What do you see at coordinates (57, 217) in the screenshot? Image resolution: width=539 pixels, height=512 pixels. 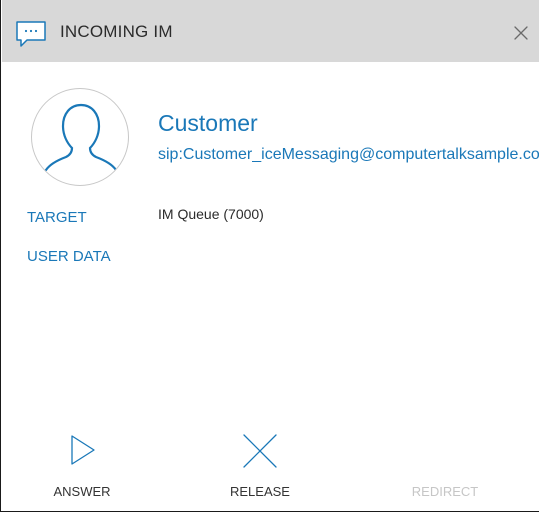 I see `target-label: TARGET` at bounding box center [57, 217].